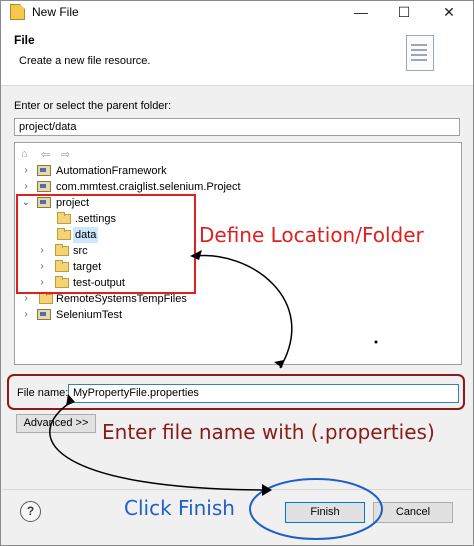 The image size is (474, 546). Describe the element at coordinates (376, 342) in the screenshot. I see `dot-mark` at that location.